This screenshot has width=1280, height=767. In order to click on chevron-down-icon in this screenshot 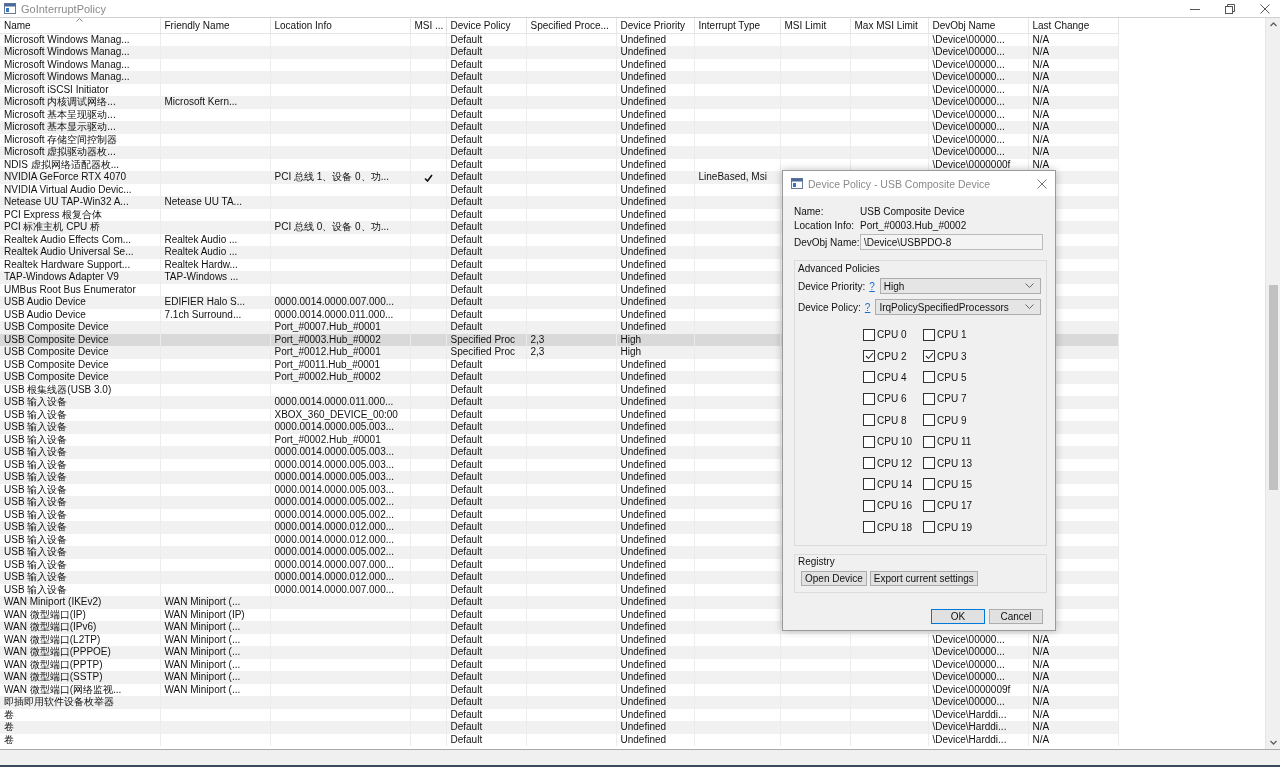, I will do `click(1029, 307)`.